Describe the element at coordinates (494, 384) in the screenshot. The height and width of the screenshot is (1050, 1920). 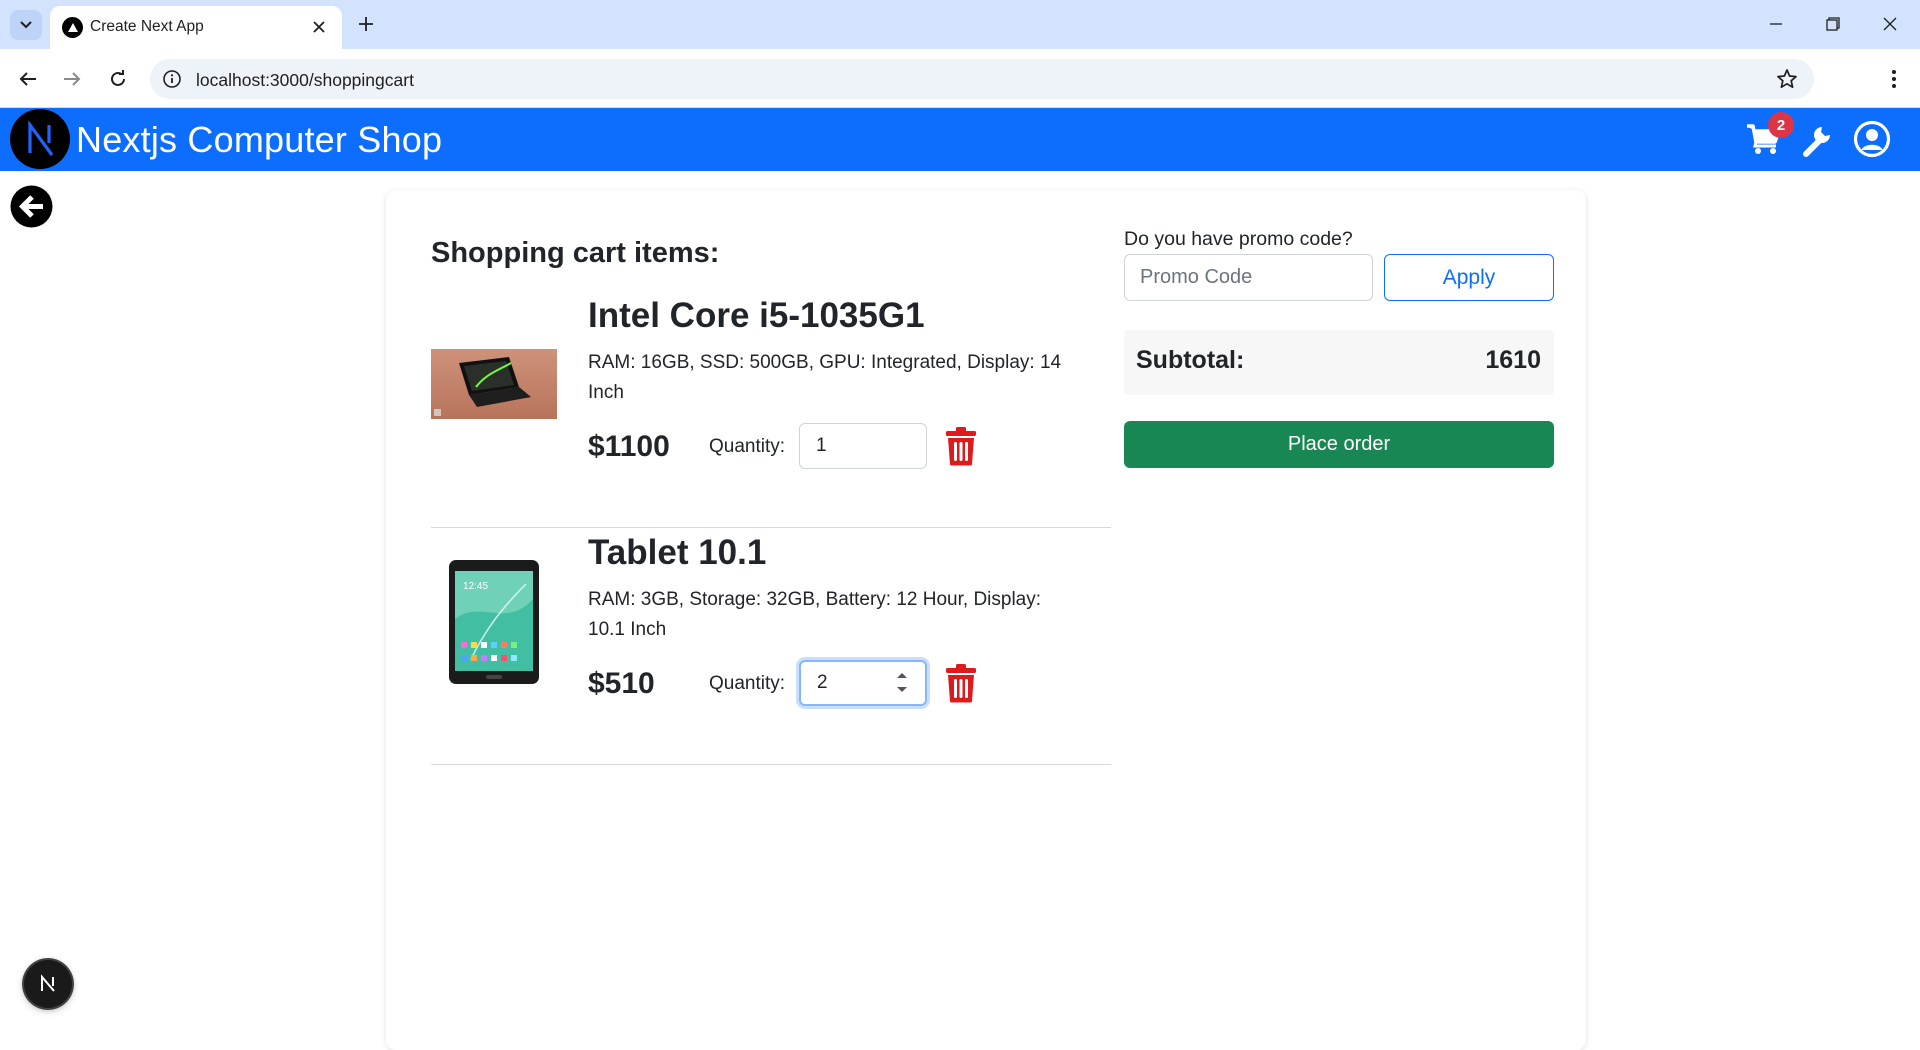
I see `laptop-product-image` at that location.